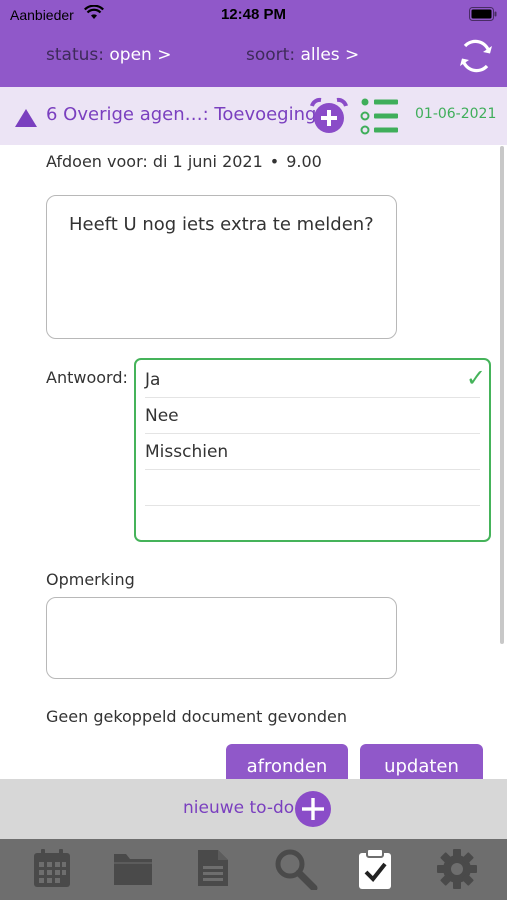 This screenshot has width=507, height=900. Describe the element at coordinates (483, 16) in the screenshot. I see `battery-icon` at that location.